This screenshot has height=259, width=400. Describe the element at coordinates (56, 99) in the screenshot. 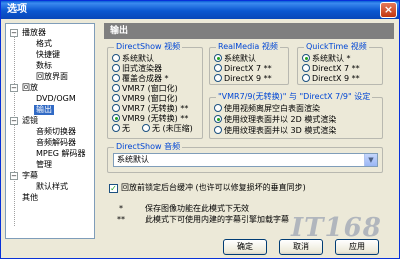

I see `tree-item-dvd-ogm: DVD/OGM` at that location.